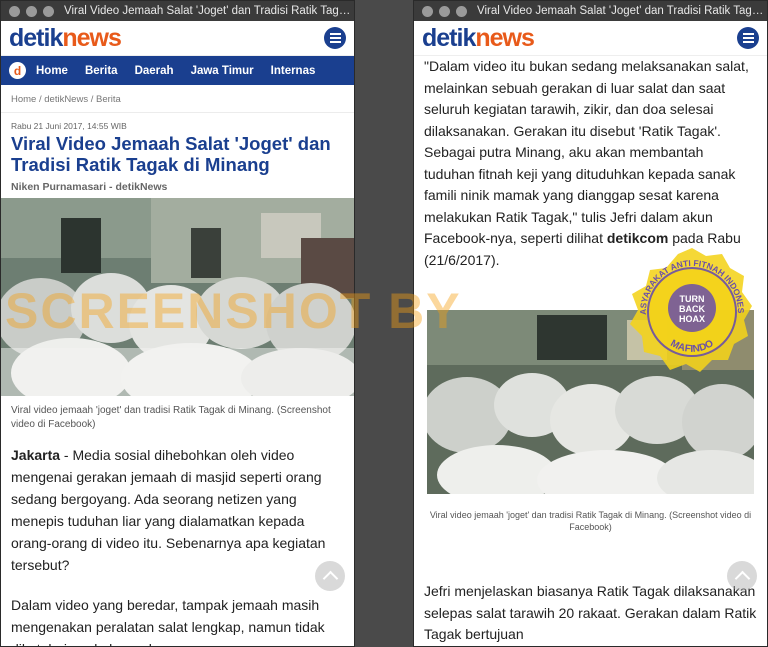 Image resolution: width=768 pixels, height=647 pixels. What do you see at coordinates (31, 11) in the screenshot?
I see `minimize-window-button` at bounding box center [31, 11].